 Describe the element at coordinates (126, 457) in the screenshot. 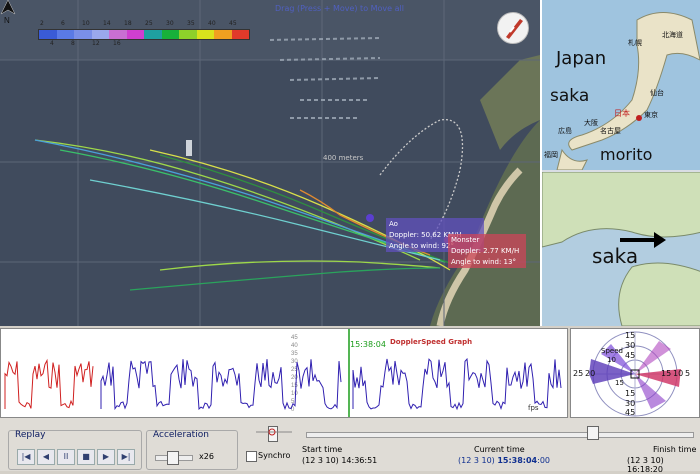

I see `skip-to-end-button: ▶|` at that location.